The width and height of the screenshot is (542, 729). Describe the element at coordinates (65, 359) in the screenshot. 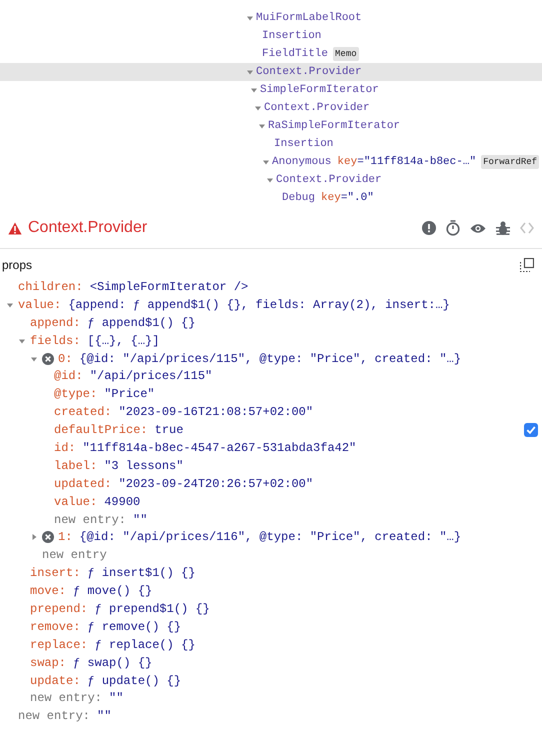

I see `prop-key: 0:` at that location.